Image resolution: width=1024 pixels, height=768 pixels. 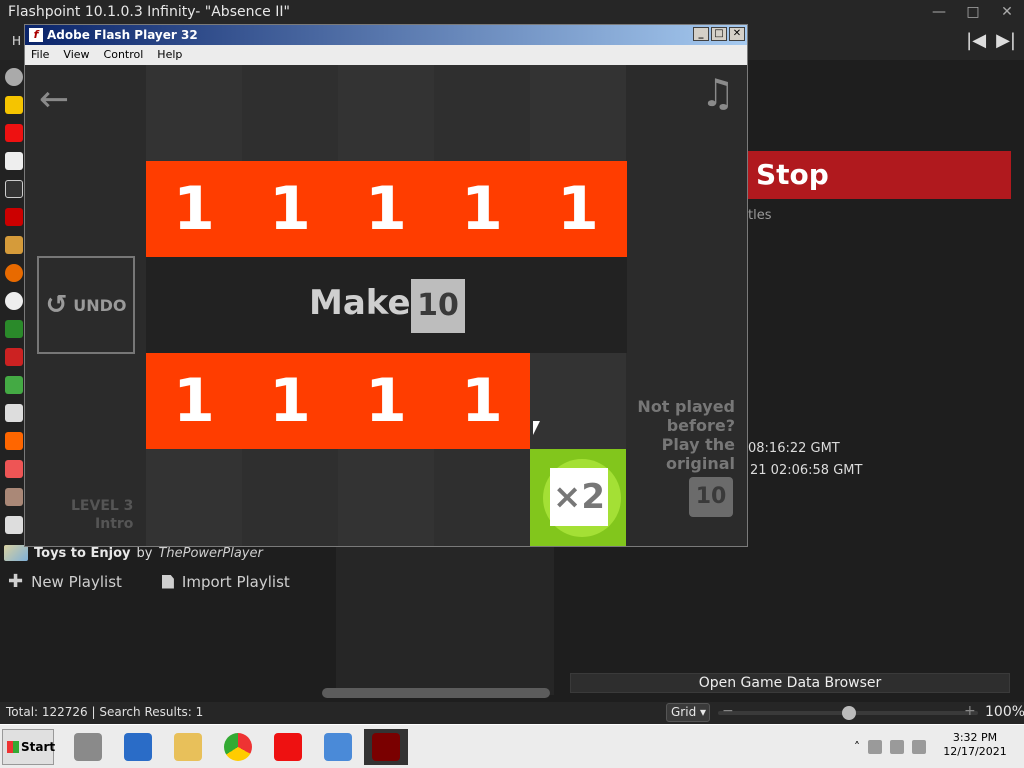 I want to click on zoom-in-icon: +, so click(x=970, y=711).